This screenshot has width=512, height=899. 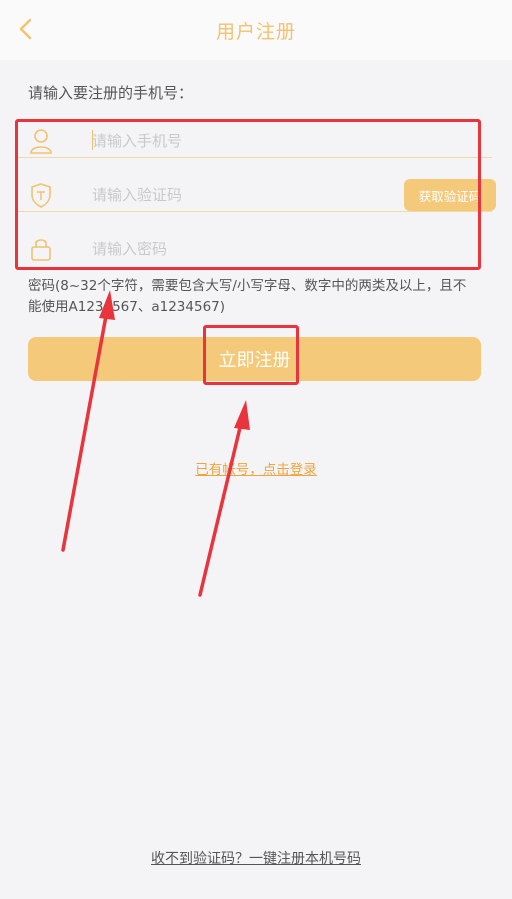 What do you see at coordinates (237, 249) in the screenshot?
I see `password-input` at bounding box center [237, 249].